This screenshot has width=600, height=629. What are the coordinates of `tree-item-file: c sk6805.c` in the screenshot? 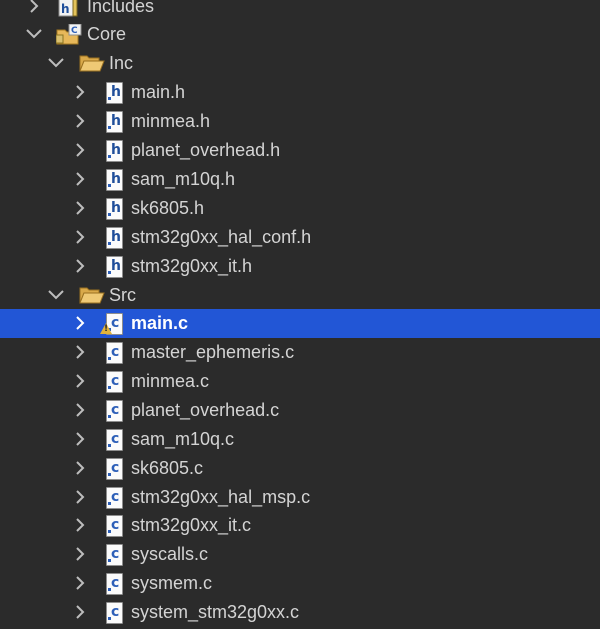 It's located at (300, 468).